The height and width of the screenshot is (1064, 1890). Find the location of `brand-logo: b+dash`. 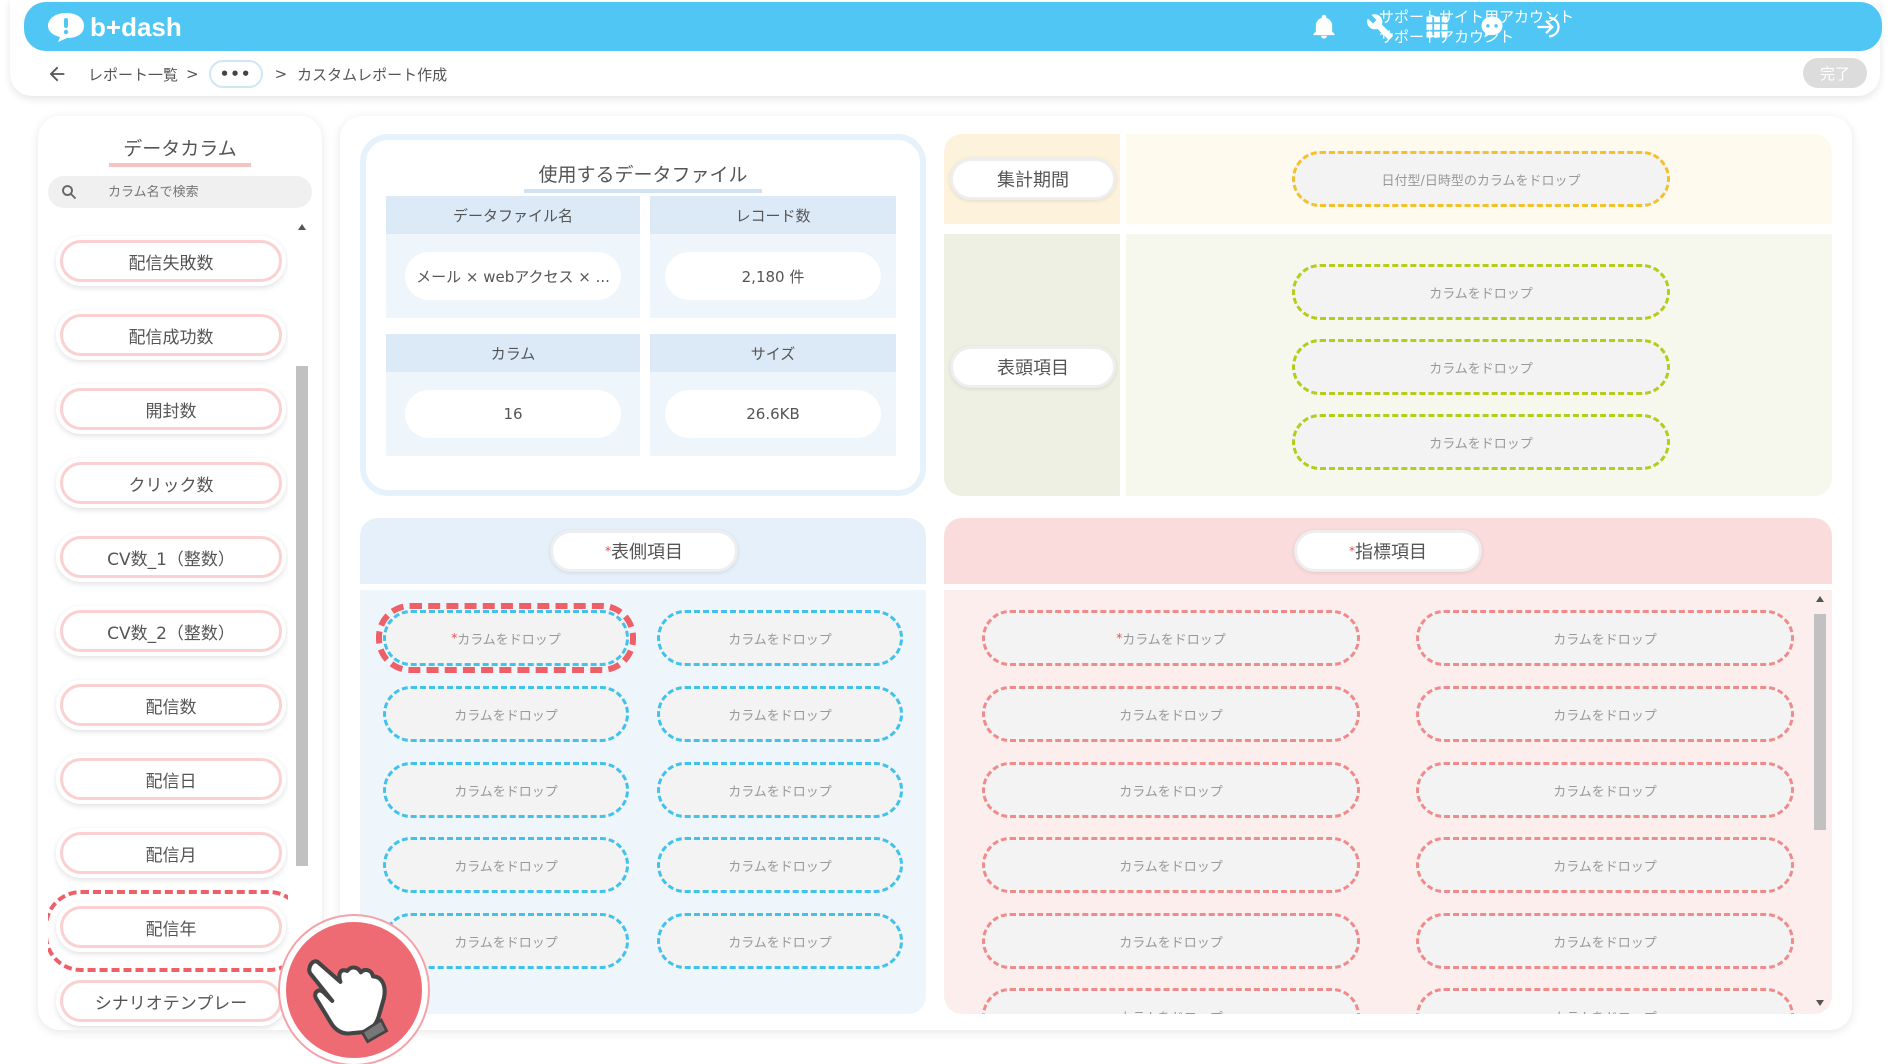

brand-logo: b+dash is located at coordinates (114, 27).